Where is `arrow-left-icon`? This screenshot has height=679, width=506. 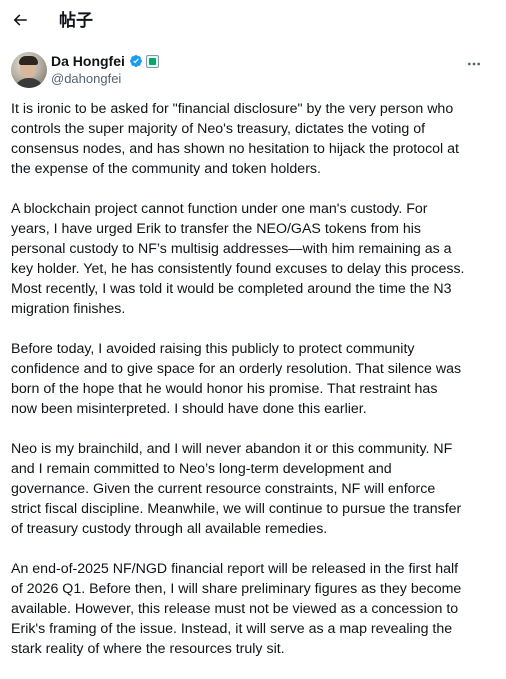
arrow-left-icon is located at coordinates (20, 20).